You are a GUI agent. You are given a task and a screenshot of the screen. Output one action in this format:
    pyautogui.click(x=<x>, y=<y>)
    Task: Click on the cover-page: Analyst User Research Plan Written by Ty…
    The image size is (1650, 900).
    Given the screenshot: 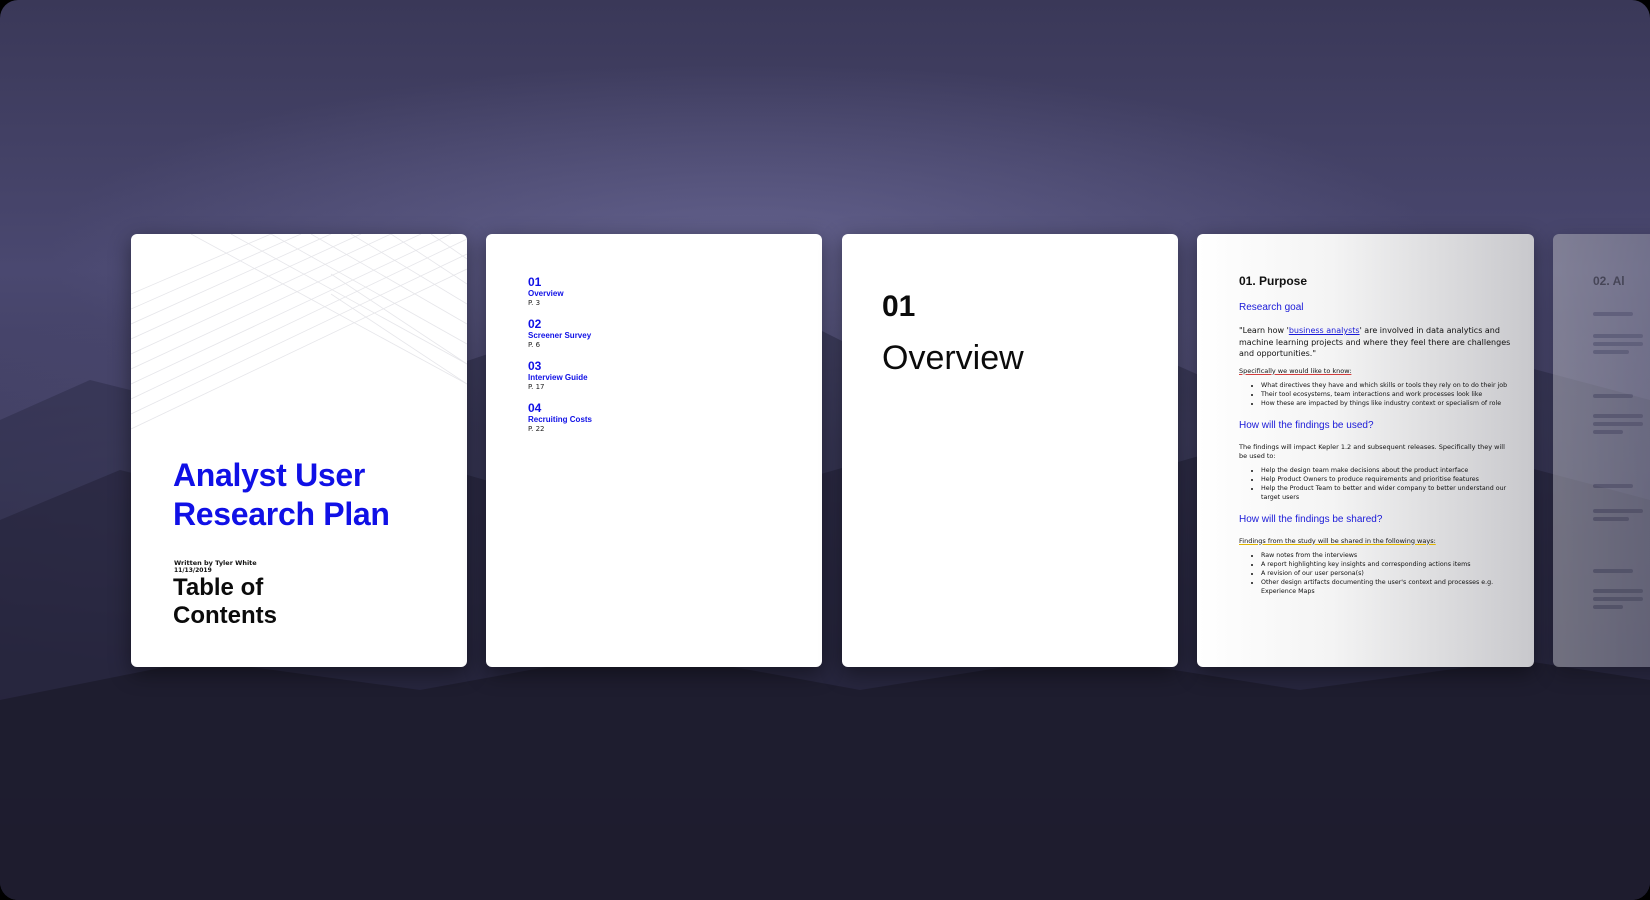 What is the action you would take?
    pyautogui.click(x=299, y=450)
    